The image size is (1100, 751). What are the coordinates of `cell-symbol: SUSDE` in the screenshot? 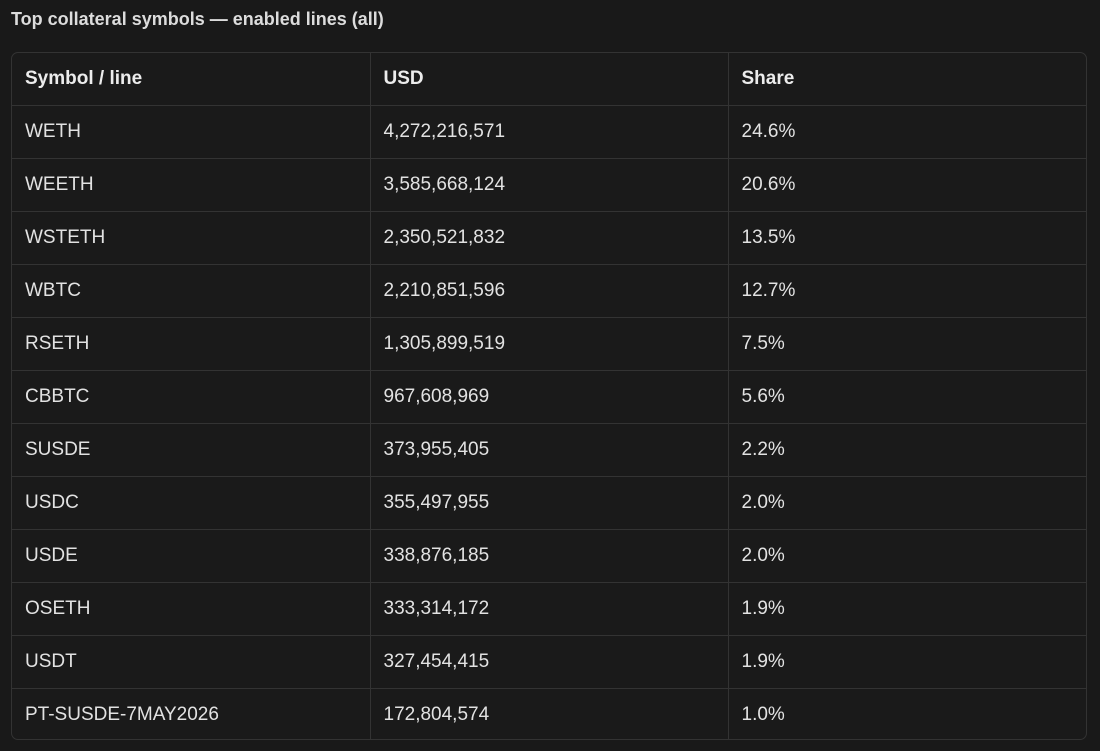 It's located at (191, 450).